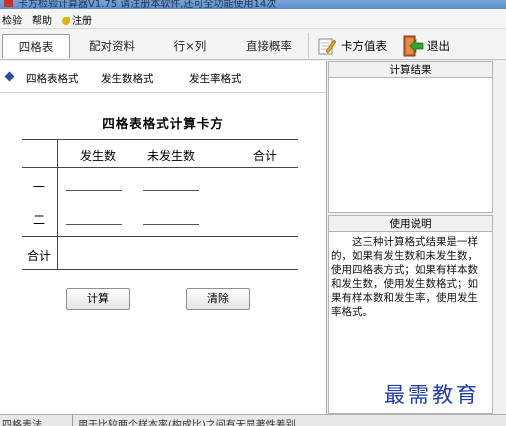 The width and height of the screenshot is (506, 426). I want to click on table-bottom-rule, so click(160, 269).